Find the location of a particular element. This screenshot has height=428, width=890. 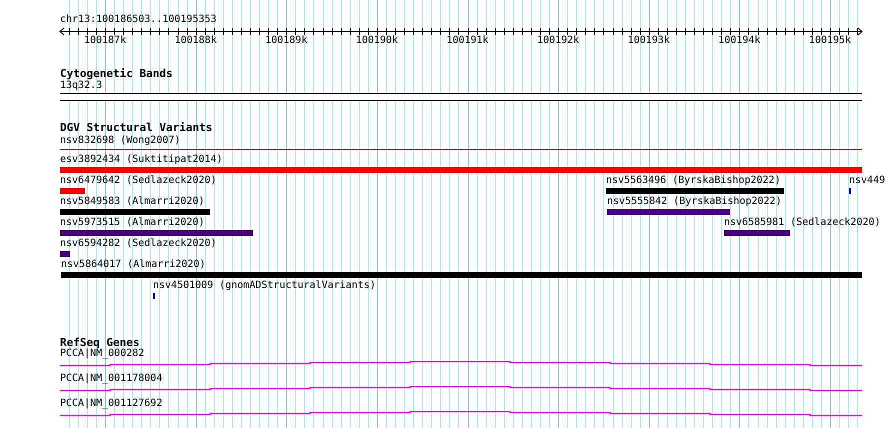

feature-label: nsv832698 (Wong2007) is located at coordinates (120, 141).